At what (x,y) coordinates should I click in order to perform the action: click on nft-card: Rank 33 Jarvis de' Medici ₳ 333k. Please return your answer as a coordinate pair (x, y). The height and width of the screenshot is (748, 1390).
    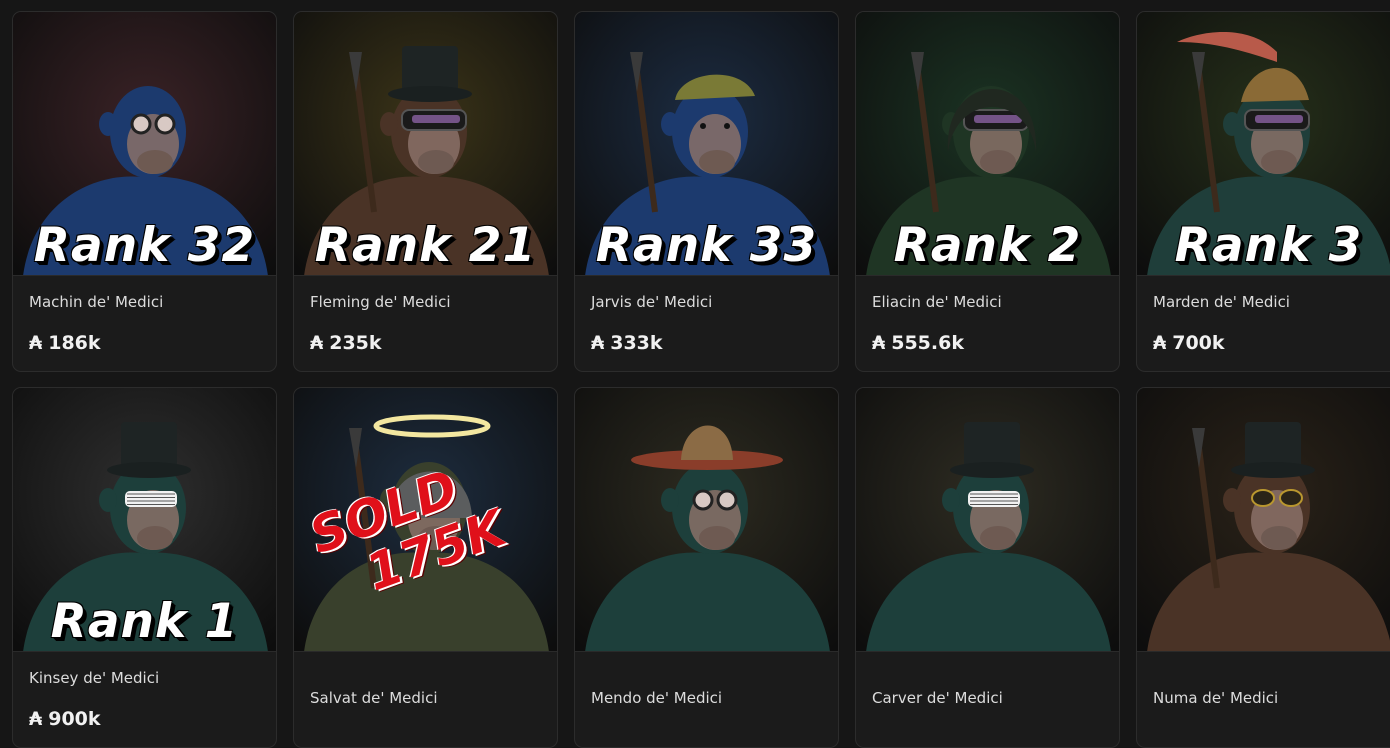
    Looking at the image, I should click on (706, 191).